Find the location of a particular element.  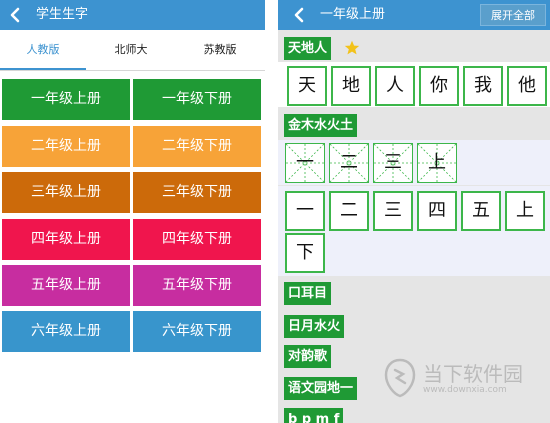

grade-3-down-button: 三年级下册 is located at coordinates (197, 192).